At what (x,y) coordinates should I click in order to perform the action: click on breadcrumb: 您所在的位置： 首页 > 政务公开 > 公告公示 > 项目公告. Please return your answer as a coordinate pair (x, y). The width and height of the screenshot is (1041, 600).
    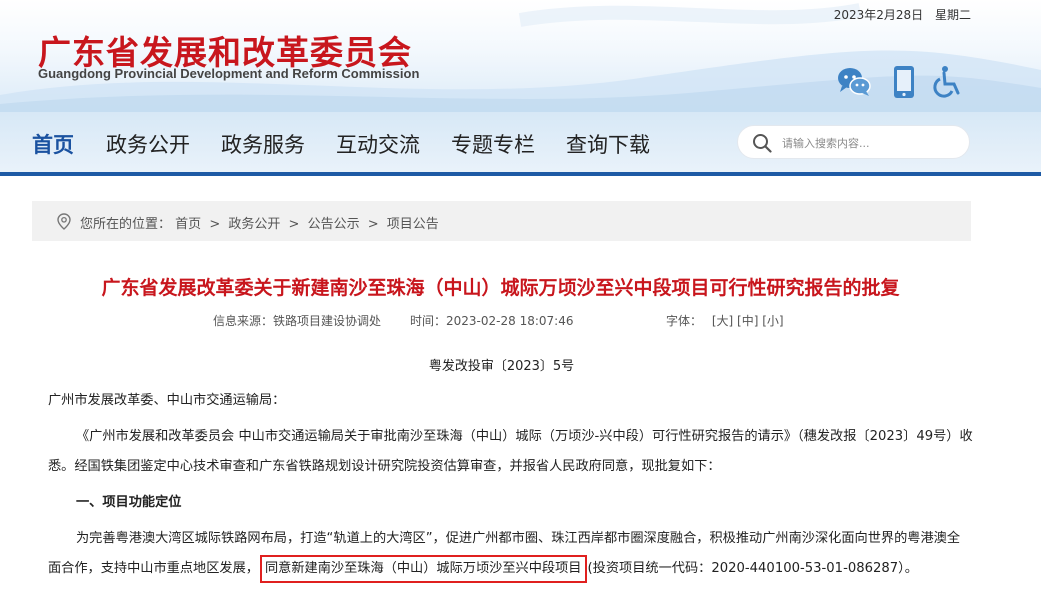
    Looking at the image, I should click on (501, 221).